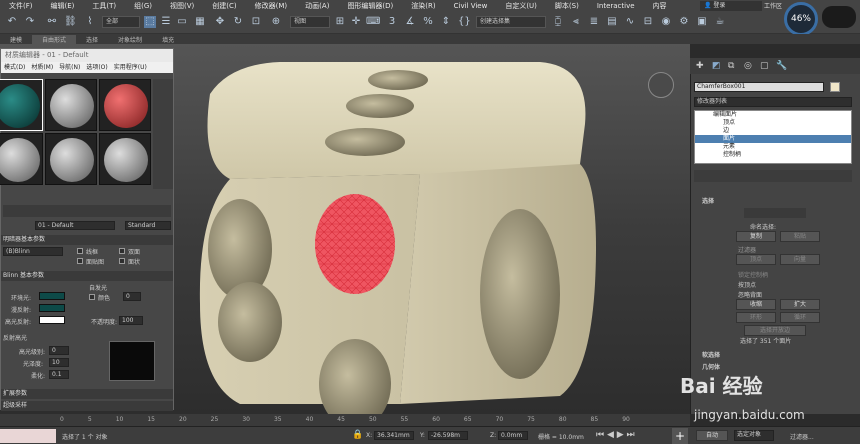 This screenshot has width=860, height=444. Describe the element at coordinates (271, 6) in the screenshot. I see `menu-modifiers: 修改器(M)` at that location.